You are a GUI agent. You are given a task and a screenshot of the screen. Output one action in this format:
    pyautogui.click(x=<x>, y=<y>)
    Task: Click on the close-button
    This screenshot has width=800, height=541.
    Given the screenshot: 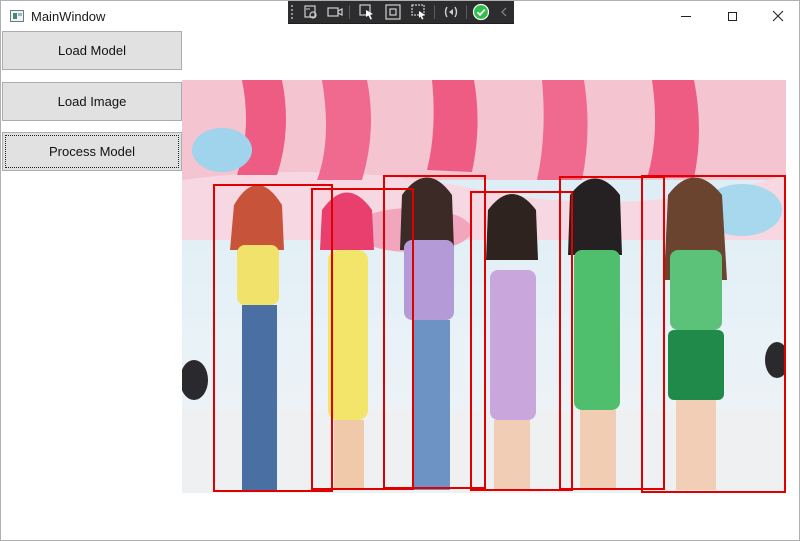 What is the action you would take?
    pyautogui.click(x=777, y=16)
    